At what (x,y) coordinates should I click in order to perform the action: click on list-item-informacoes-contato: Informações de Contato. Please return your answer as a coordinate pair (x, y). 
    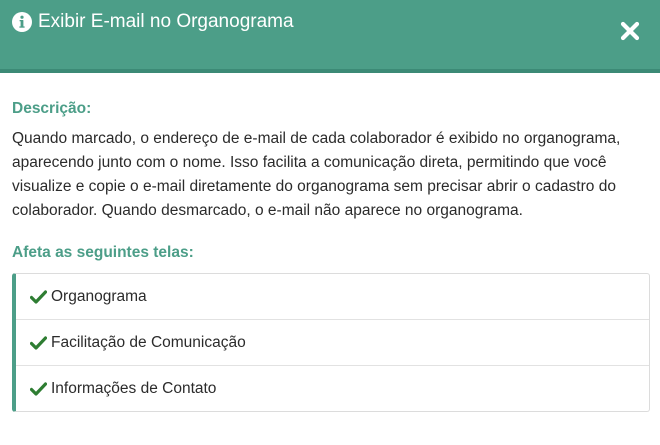
    Looking at the image, I should click on (332, 388).